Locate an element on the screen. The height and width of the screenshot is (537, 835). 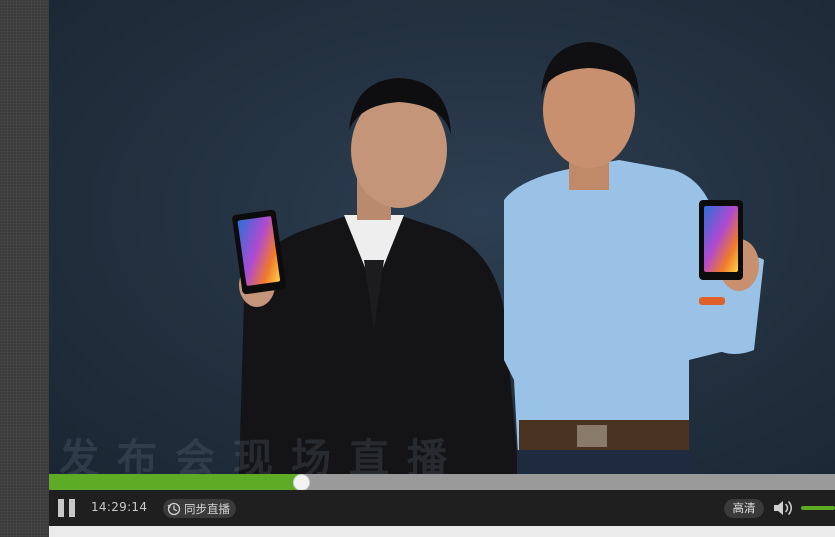
quality-button: 高清 is located at coordinates (744, 508).